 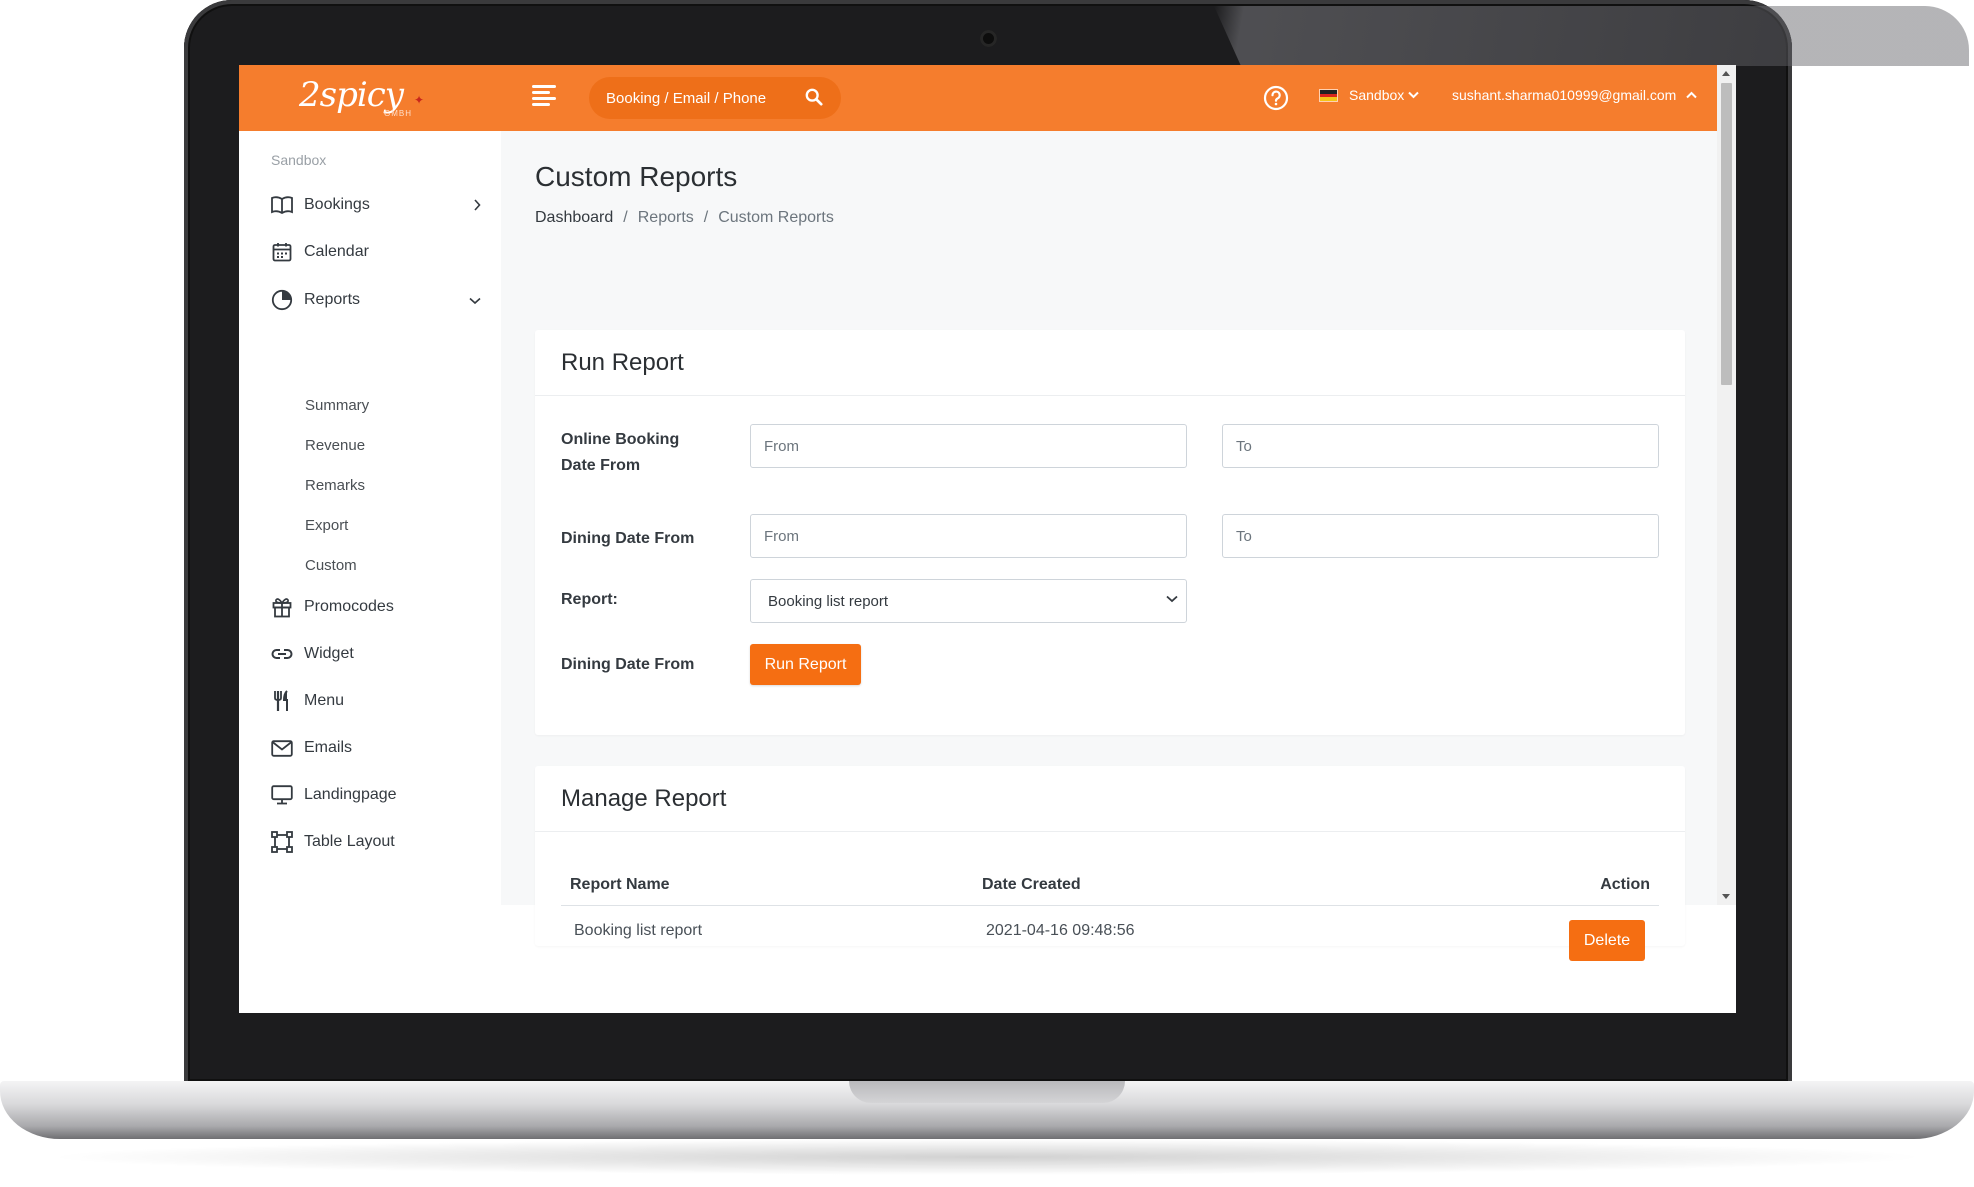 What do you see at coordinates (282, 205) in the screenshot?
I see `book-icon` at bounding box center [282, 205].